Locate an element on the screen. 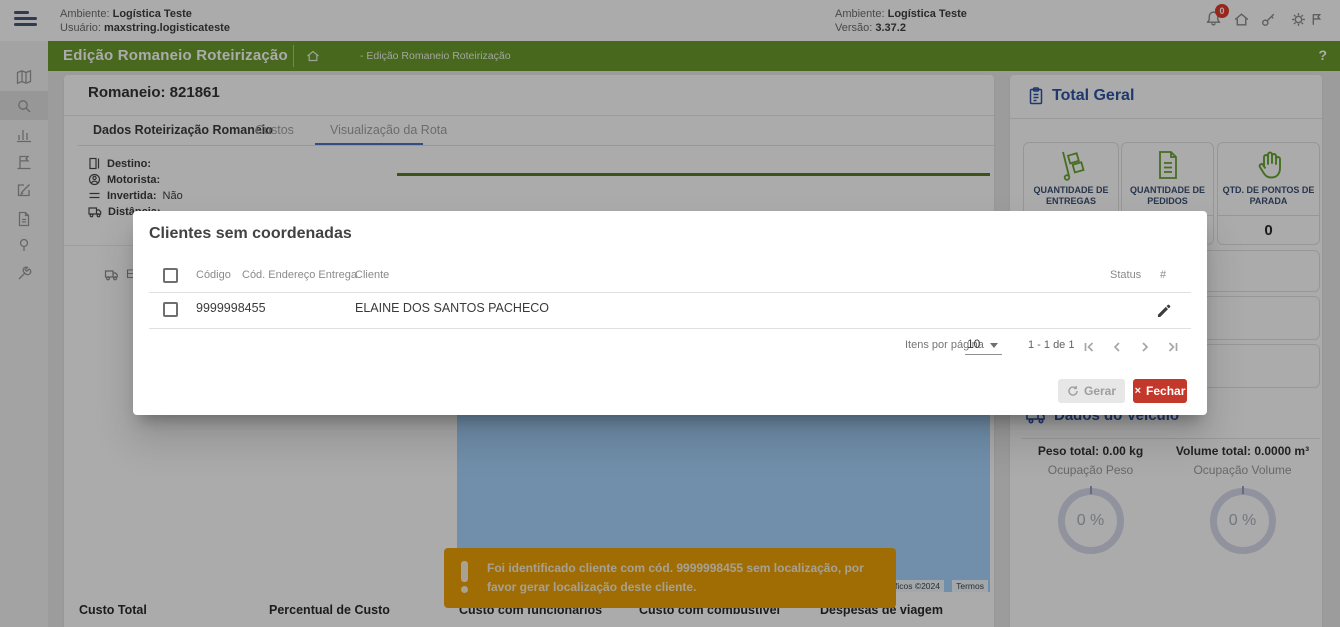  page-size-select: 10 is located at coordinates (984, 346).